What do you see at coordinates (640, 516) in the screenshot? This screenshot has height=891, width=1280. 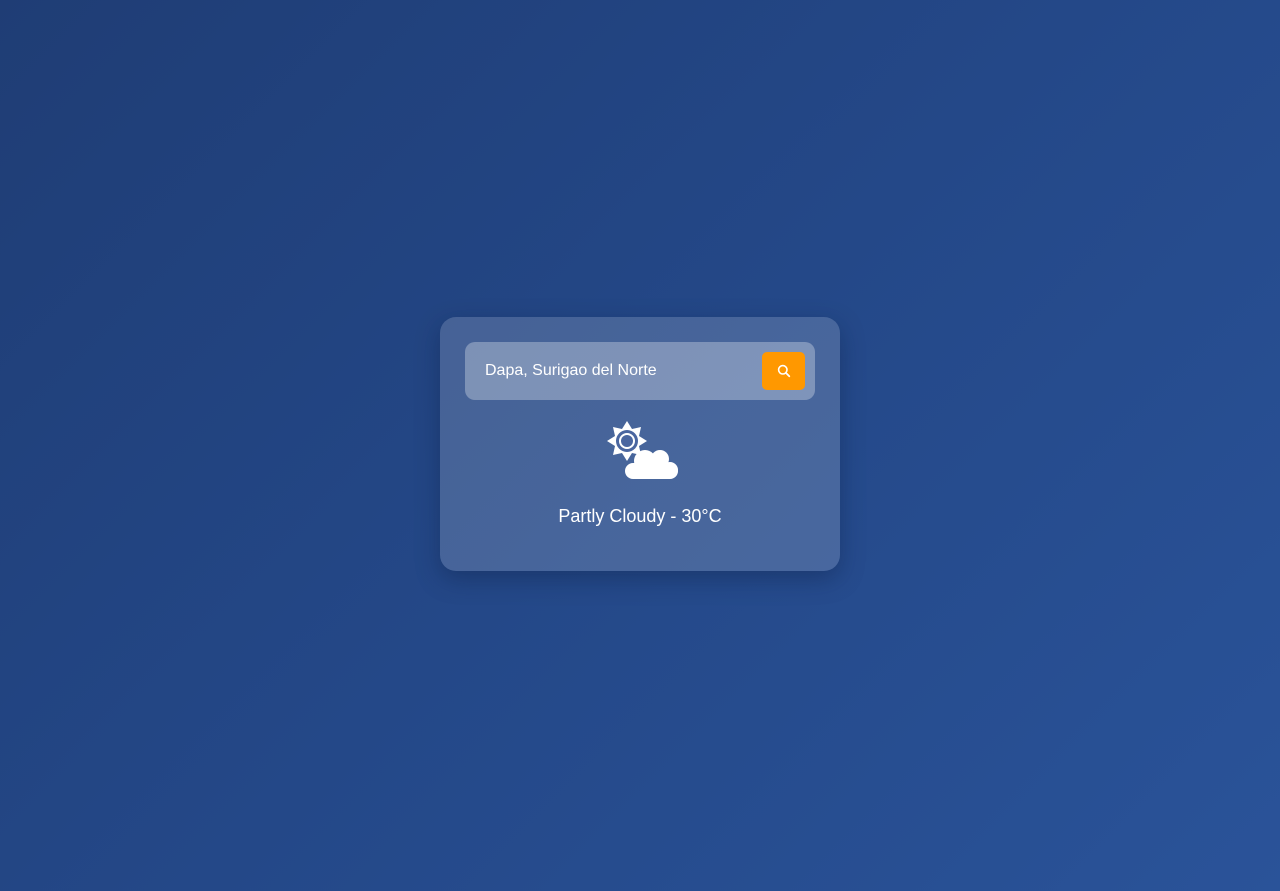 I see `weather-description: Partly Cloudy - 30°C` at bounding box center [640, 516].